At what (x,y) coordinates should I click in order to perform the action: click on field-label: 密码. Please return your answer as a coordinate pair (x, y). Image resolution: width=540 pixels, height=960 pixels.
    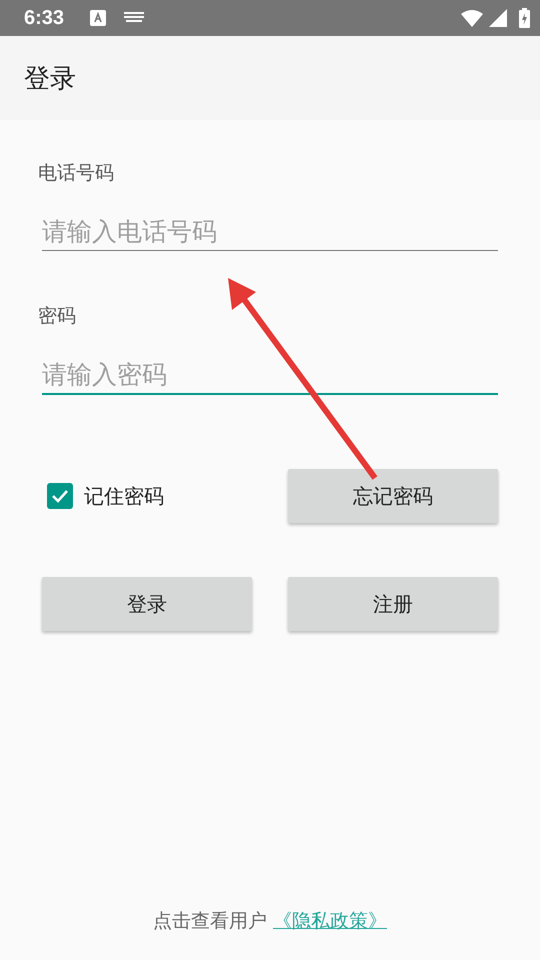
    Looking at the image, I should click on (57, 316).